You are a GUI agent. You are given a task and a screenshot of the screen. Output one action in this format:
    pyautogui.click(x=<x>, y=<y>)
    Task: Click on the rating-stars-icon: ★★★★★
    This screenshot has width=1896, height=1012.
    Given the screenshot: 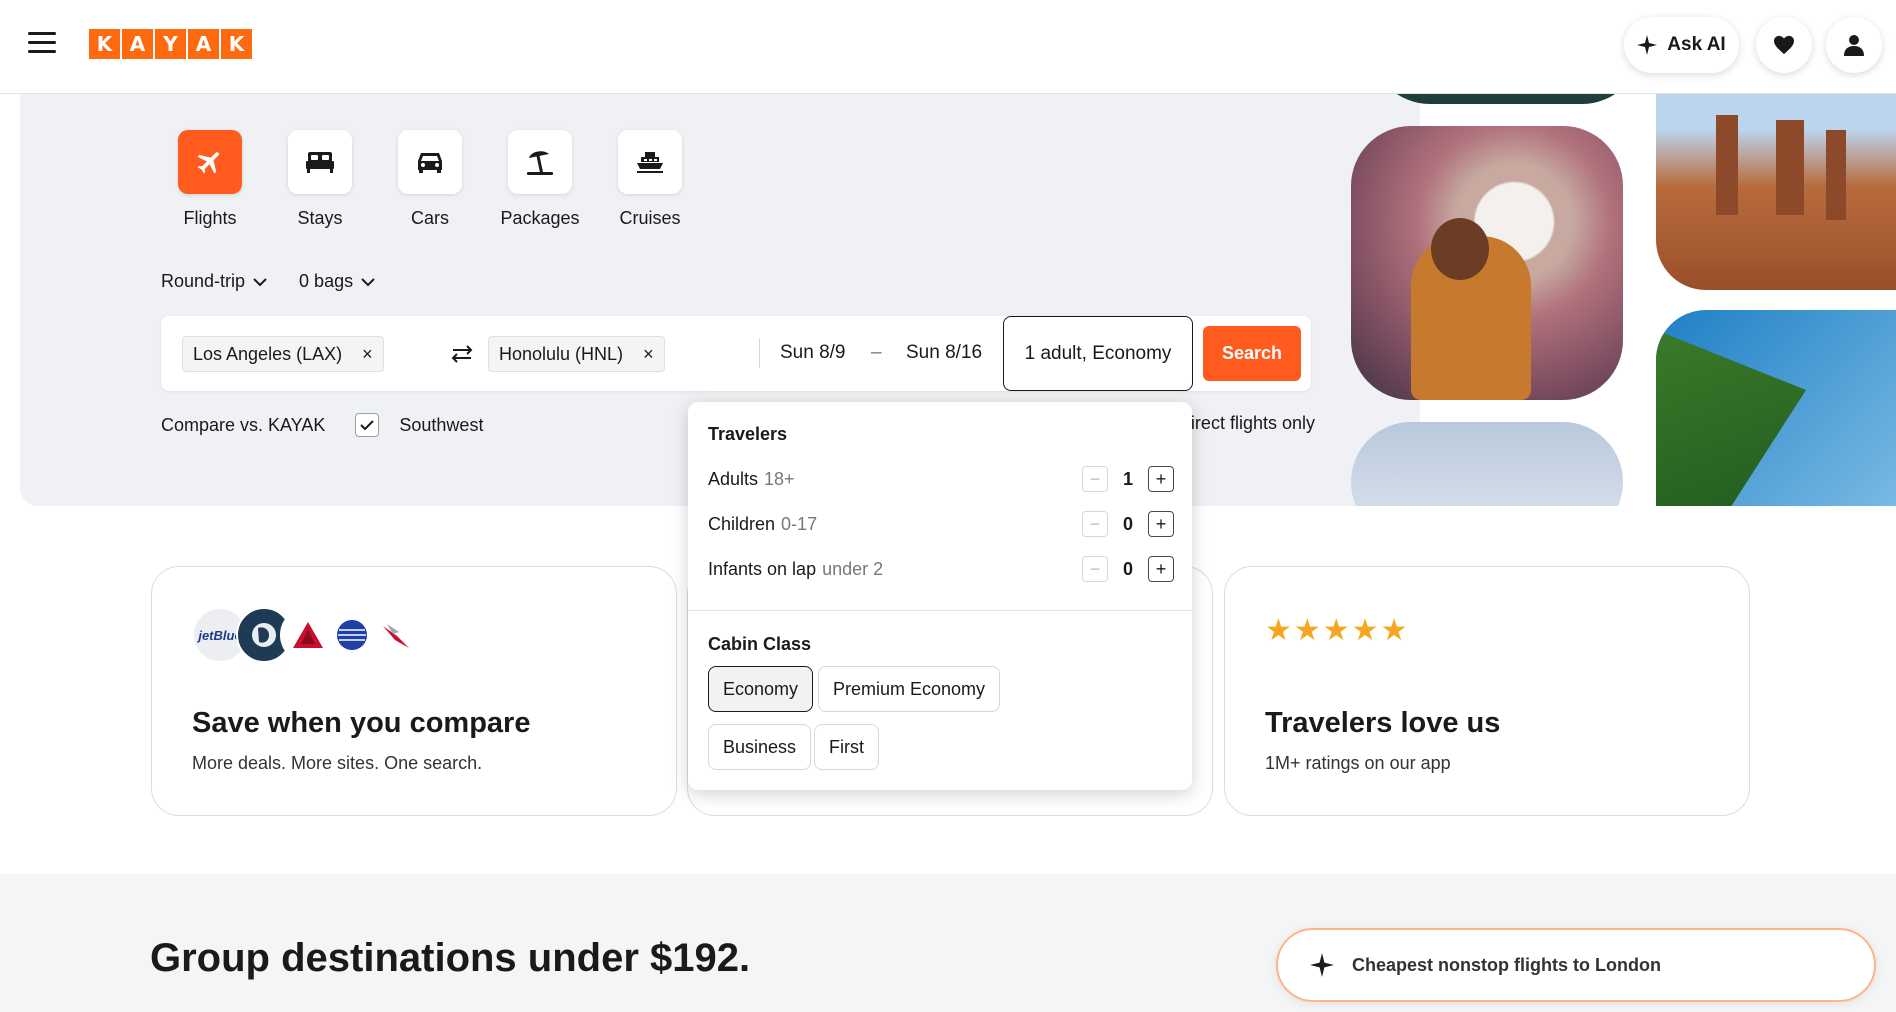 What is the action you would take?
    pyautogui.click(x=1337, y=630)
    